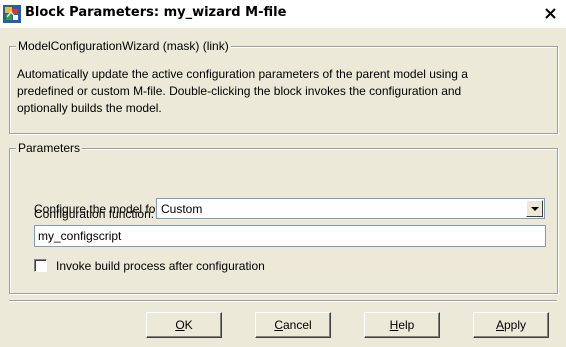  What do you see at coordinates (160, 266) in the screenshot?
I see `invoke-build-label: Invoke build process after configuration` at bounding box center [160, 266].